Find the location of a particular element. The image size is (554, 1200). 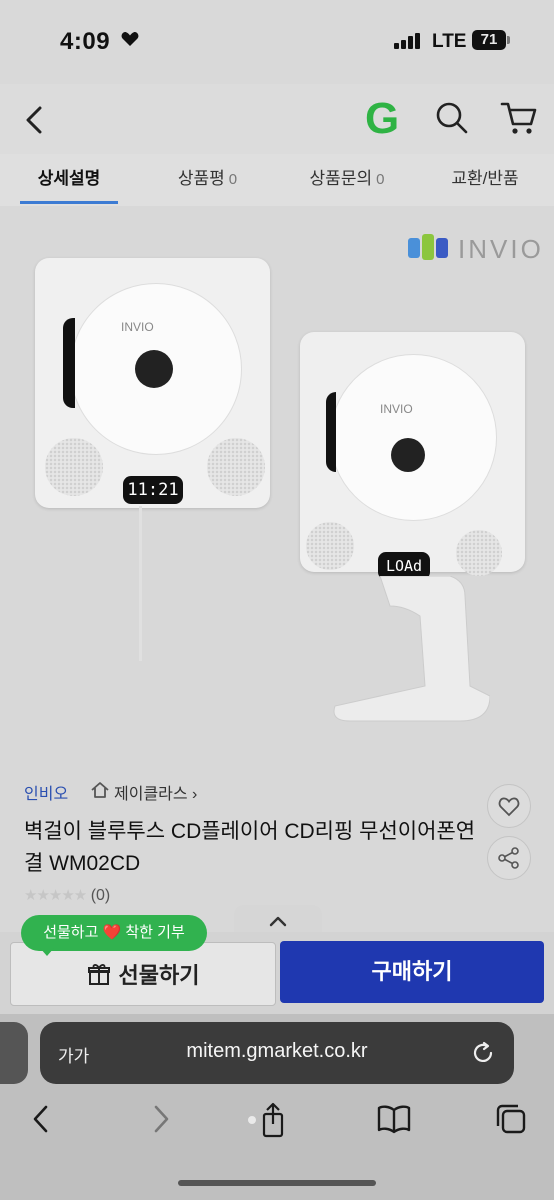

top-navigation: G is located at coordinates (277, 119).